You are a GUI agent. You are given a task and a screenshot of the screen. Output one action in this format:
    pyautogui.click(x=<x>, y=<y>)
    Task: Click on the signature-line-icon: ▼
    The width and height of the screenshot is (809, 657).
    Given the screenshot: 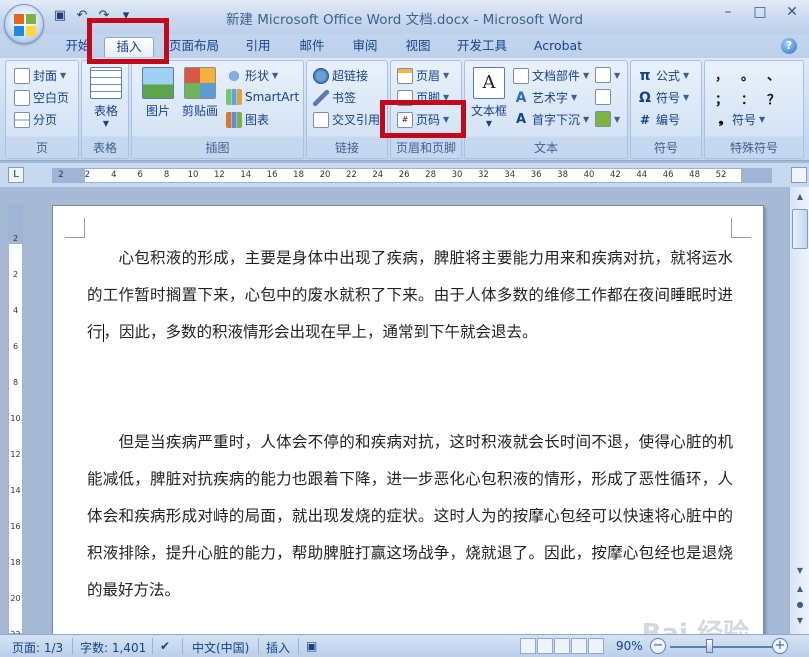 What is the action you would take?
    pyautogui.click(x=607, y=75)
    